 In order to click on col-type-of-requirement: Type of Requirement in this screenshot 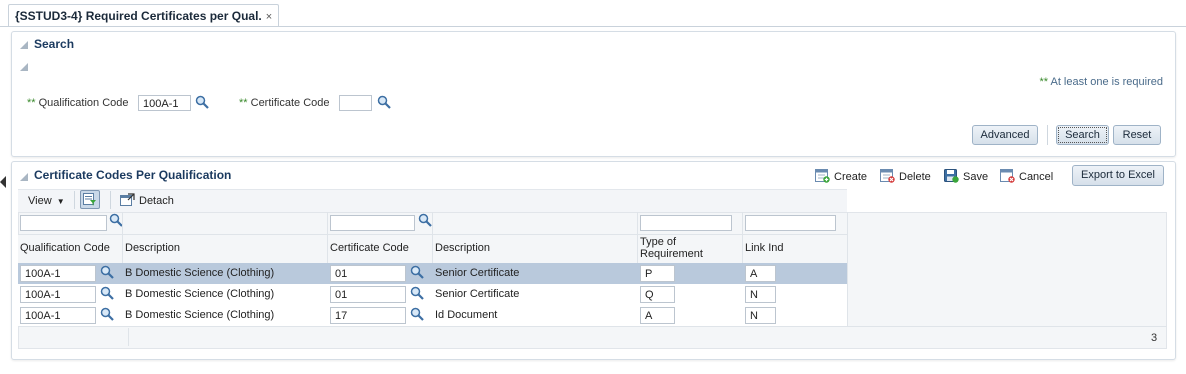, I will do `click(671, 248)`.